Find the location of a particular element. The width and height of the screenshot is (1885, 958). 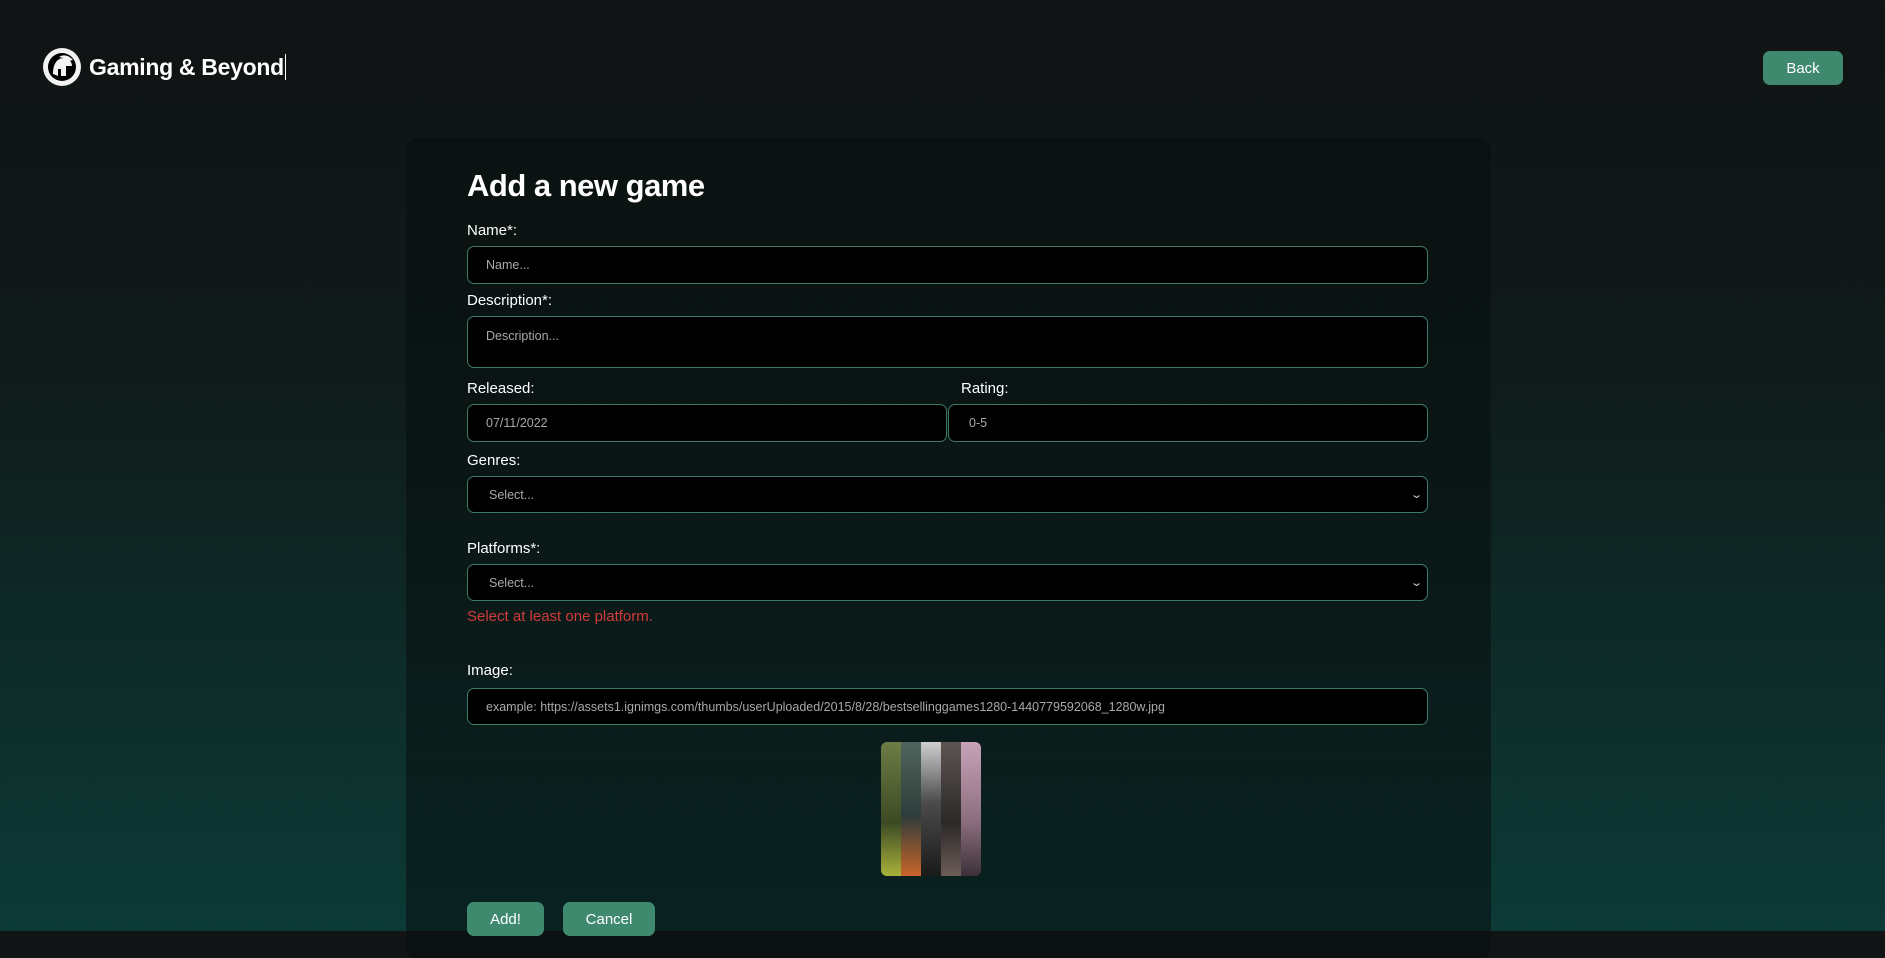

image-preview is located at coordinates (931, 809).